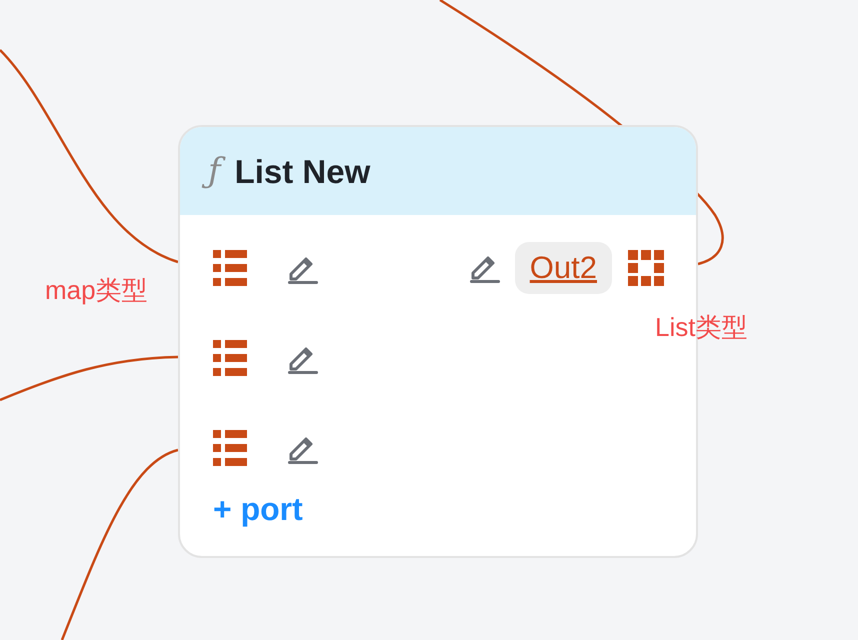 Image resolution: width=858 pixels, height=640 pixels. I want to click on annotation-label: map类型, so click(96, 290).